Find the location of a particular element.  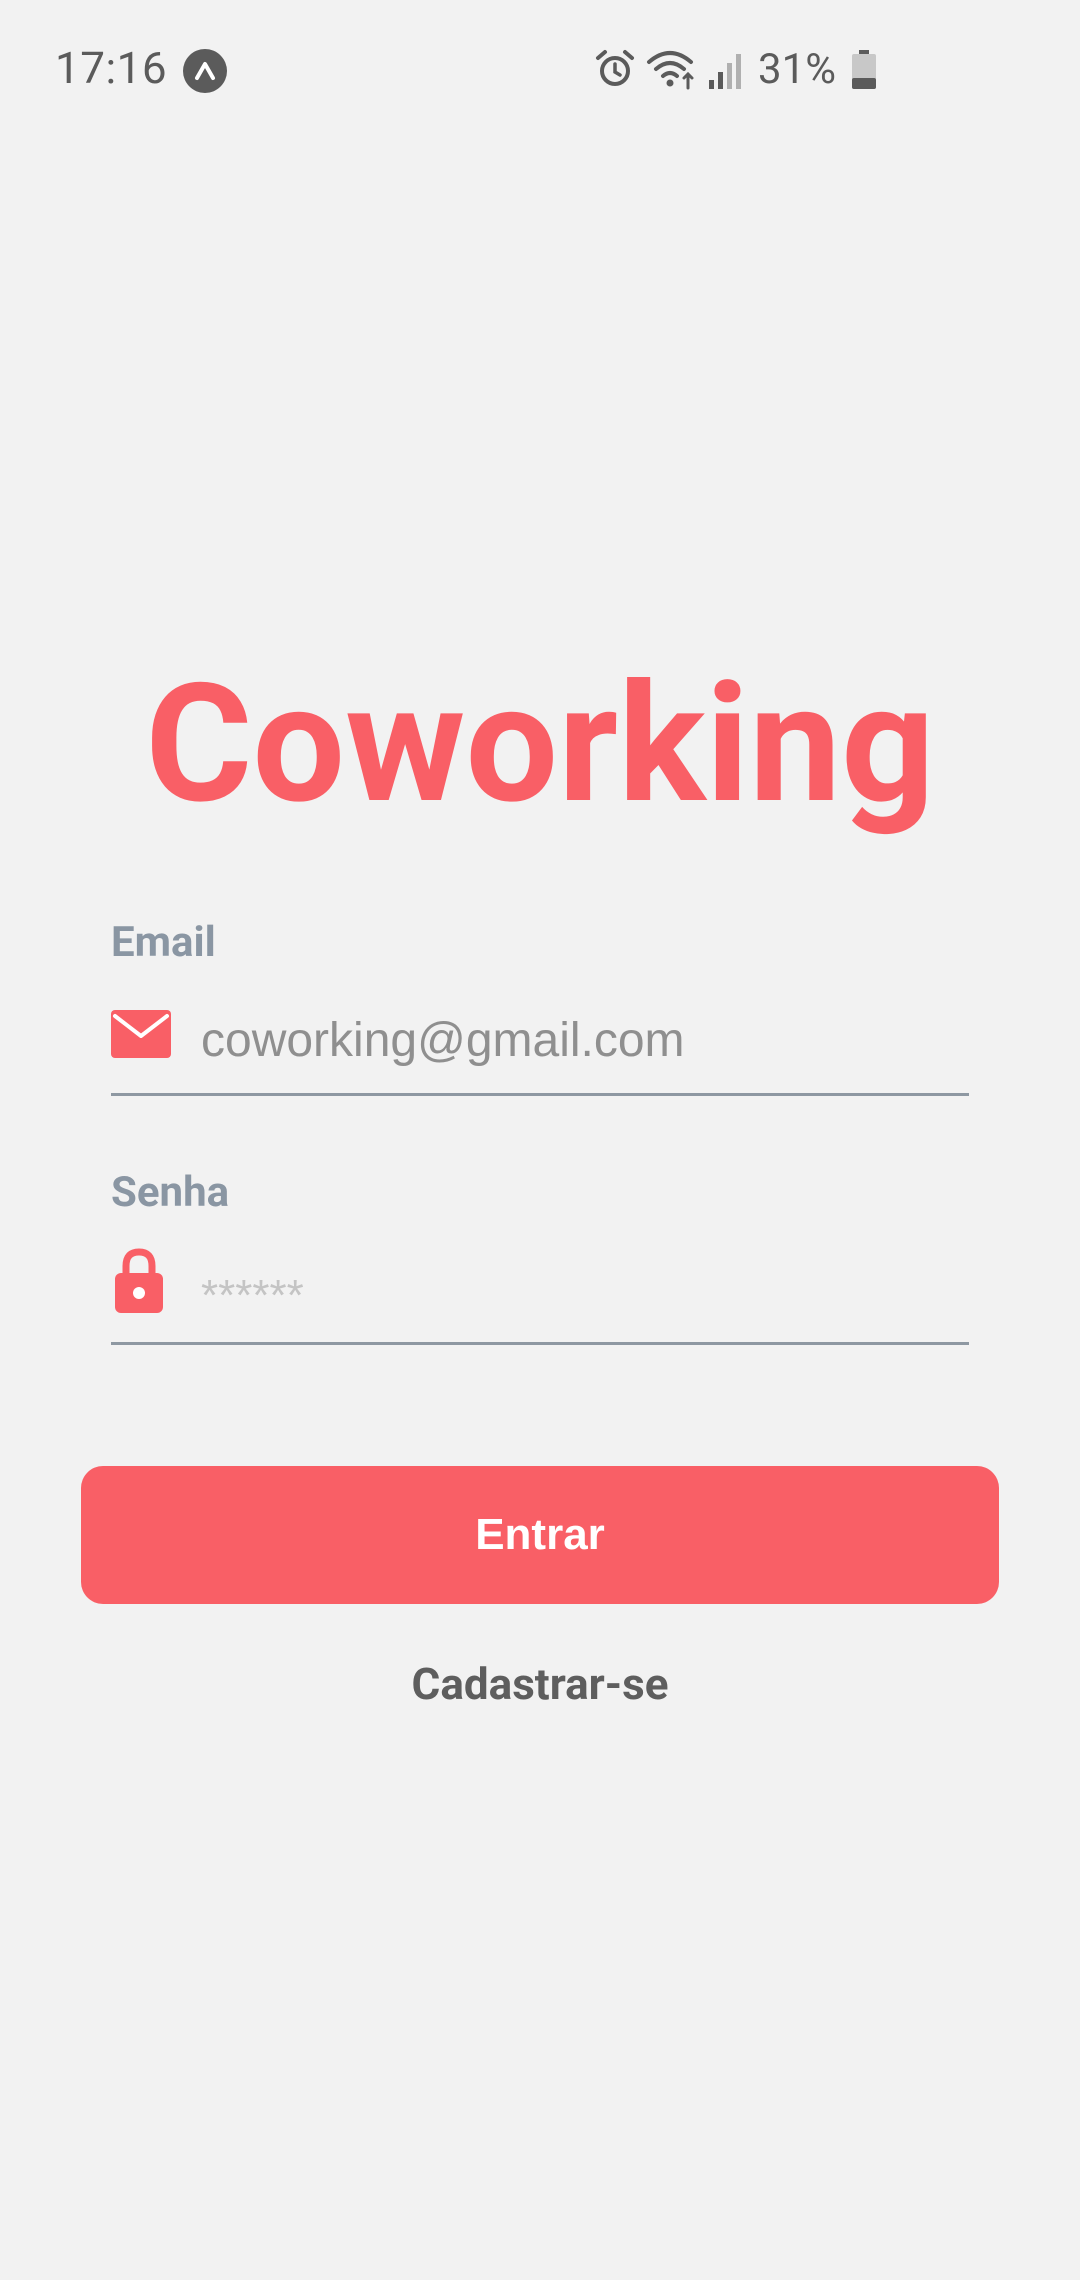

password-field is located at coordinates (540, 1296).